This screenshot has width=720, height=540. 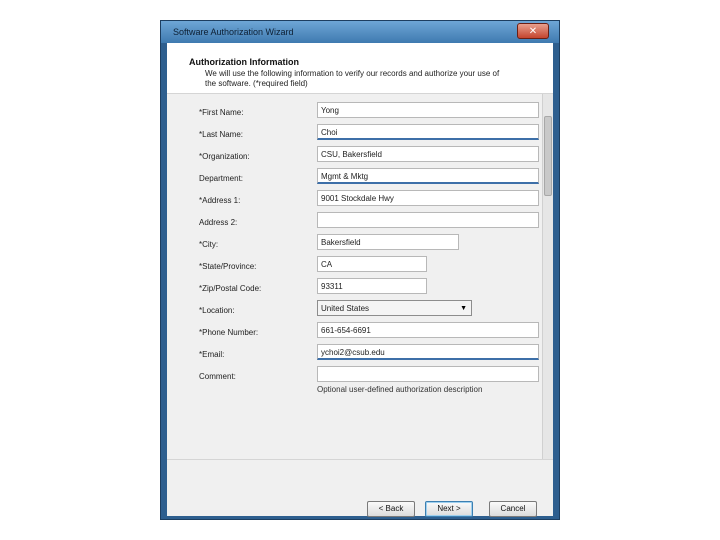 What do you see at coordinates (221, 134) in the screenshot?
I see `last-name-label: *Last Name:` at bounding box center [221, 134].